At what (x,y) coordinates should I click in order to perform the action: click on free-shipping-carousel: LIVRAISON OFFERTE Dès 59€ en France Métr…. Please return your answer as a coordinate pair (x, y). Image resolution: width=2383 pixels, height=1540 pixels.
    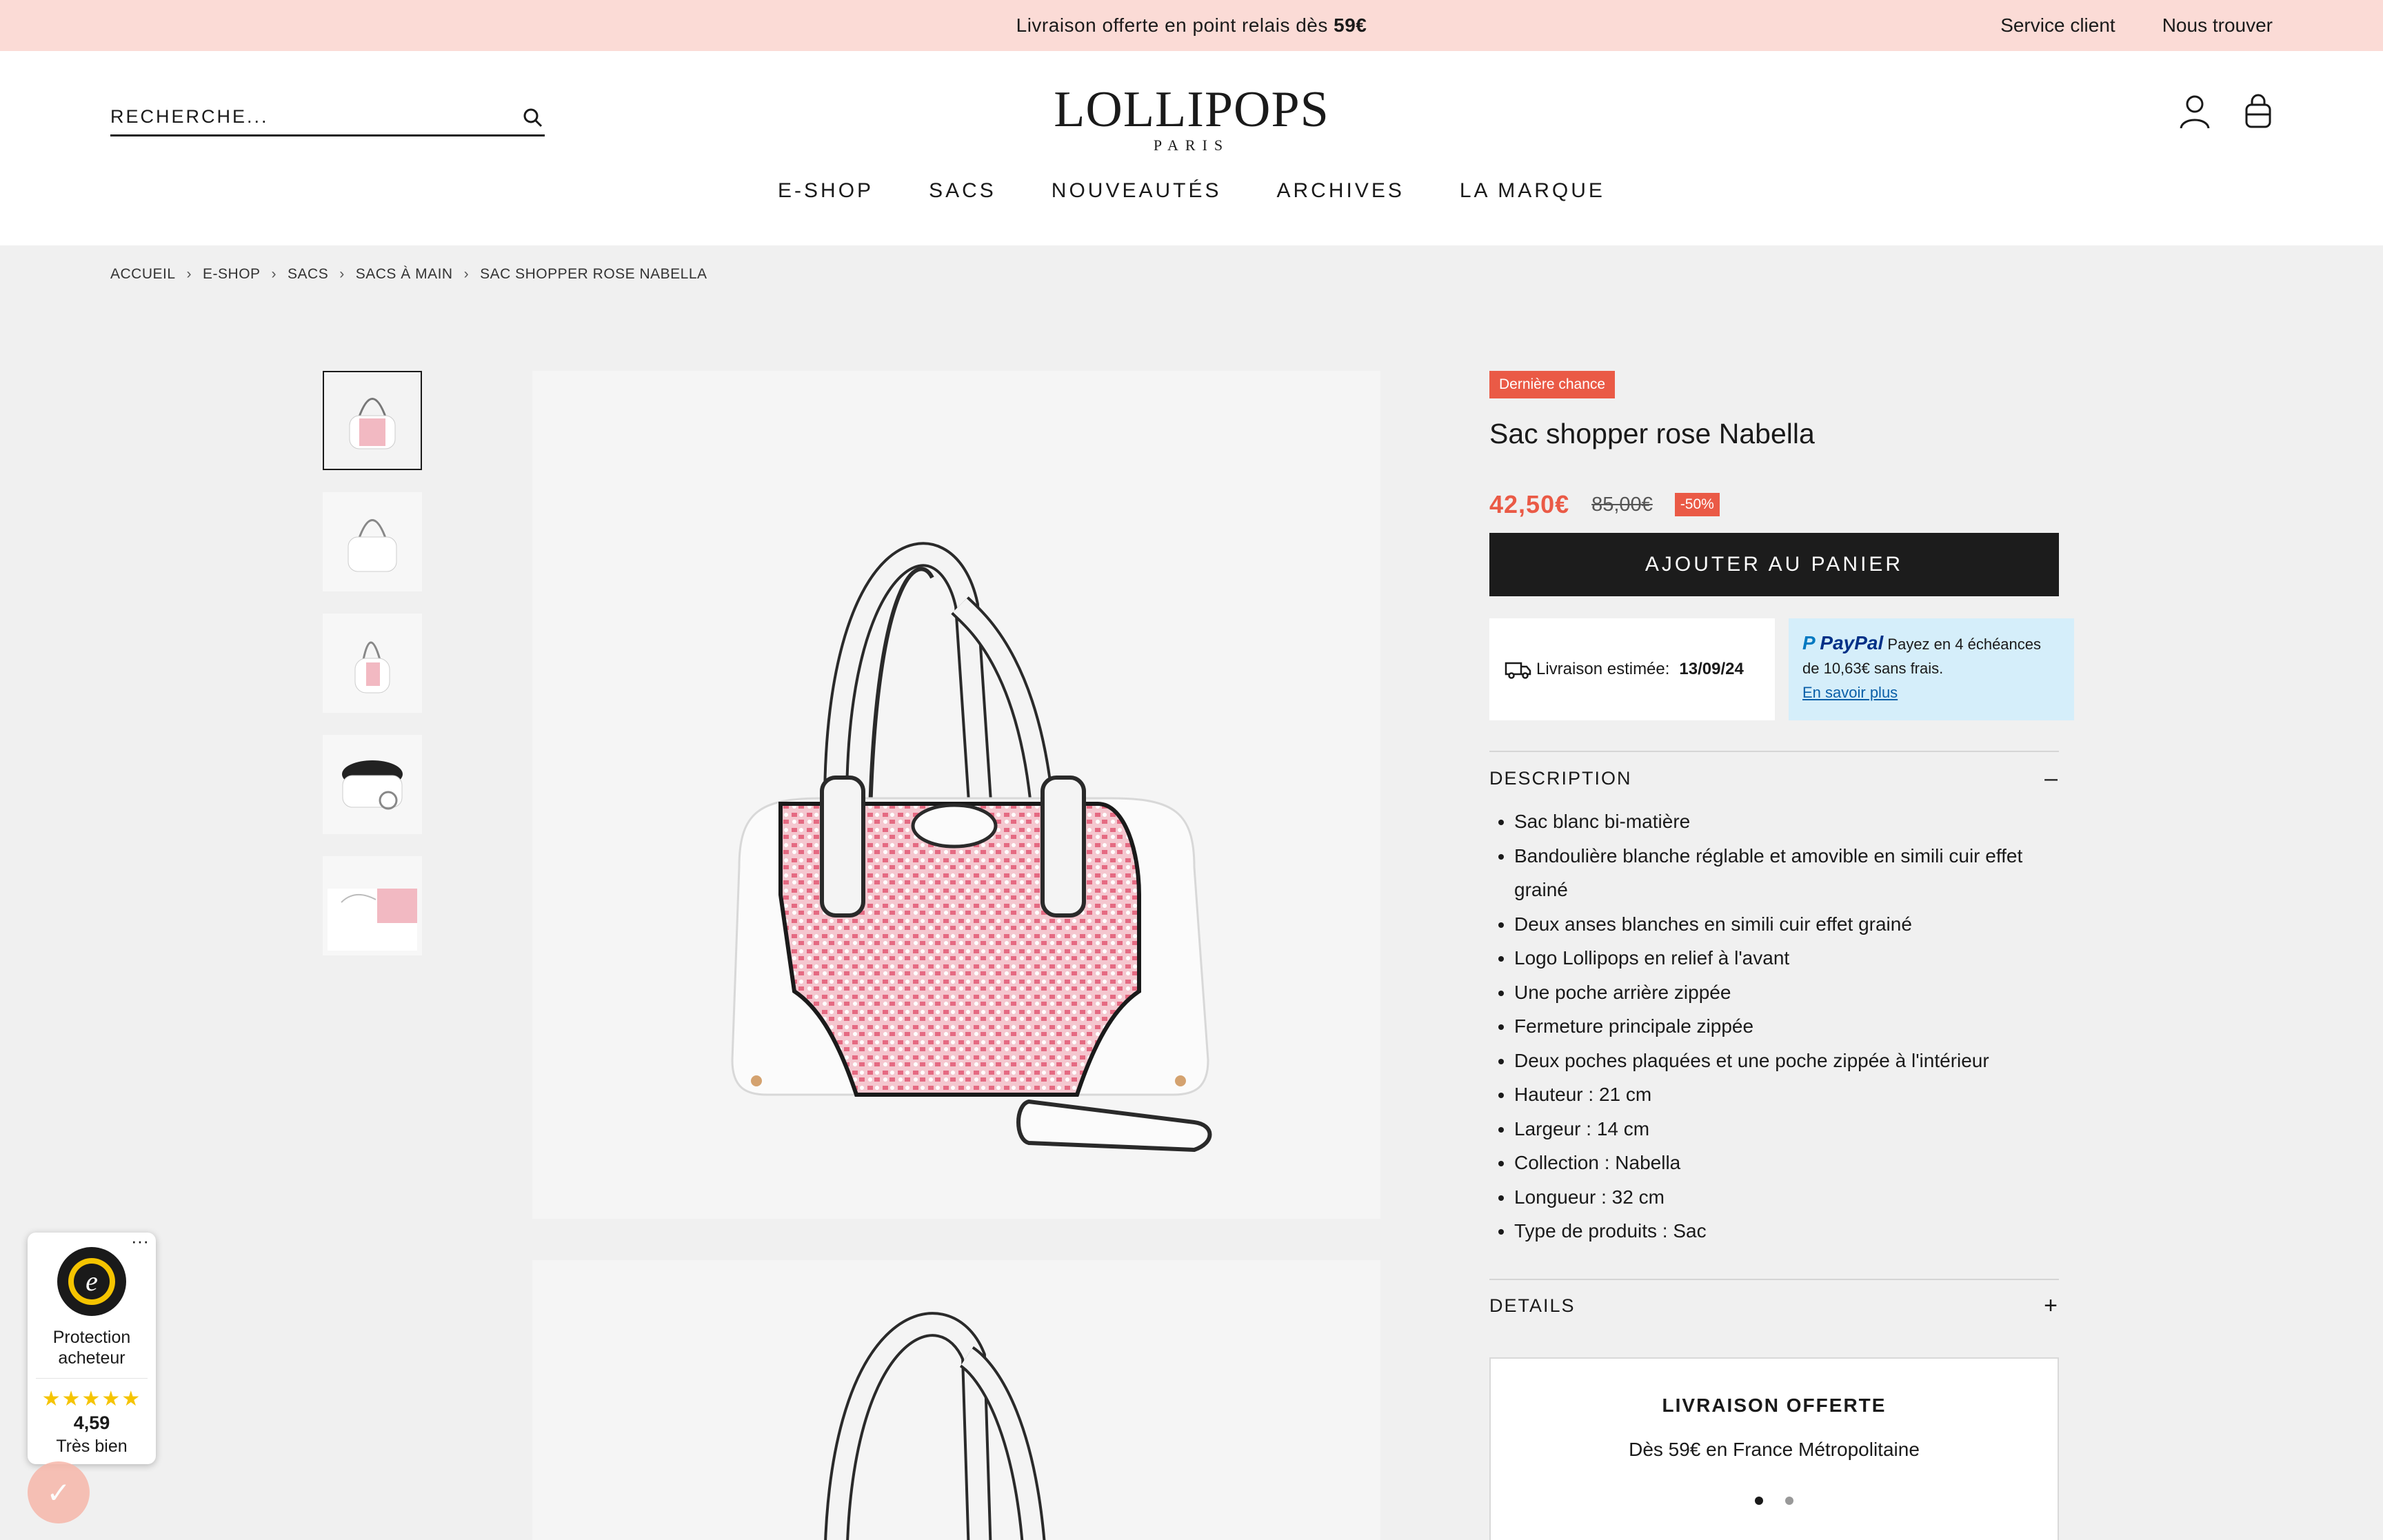
    Looking at the image, I should click on (1774, 1449).